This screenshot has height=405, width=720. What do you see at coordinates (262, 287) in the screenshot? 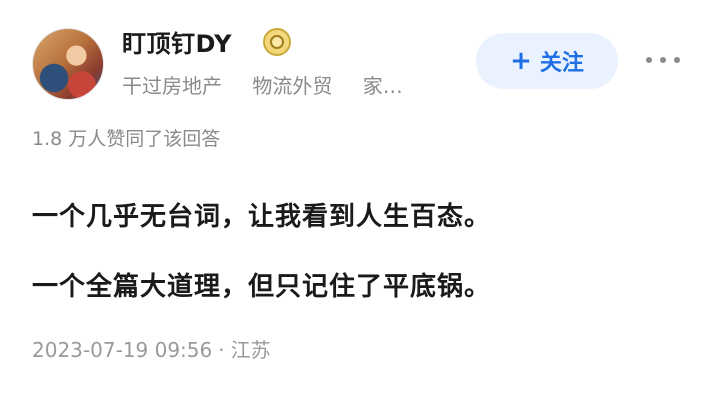
I see `answer-line-2: 一个全篇大道理，但只记住了平底锅。` at bounding box center [262, 287].